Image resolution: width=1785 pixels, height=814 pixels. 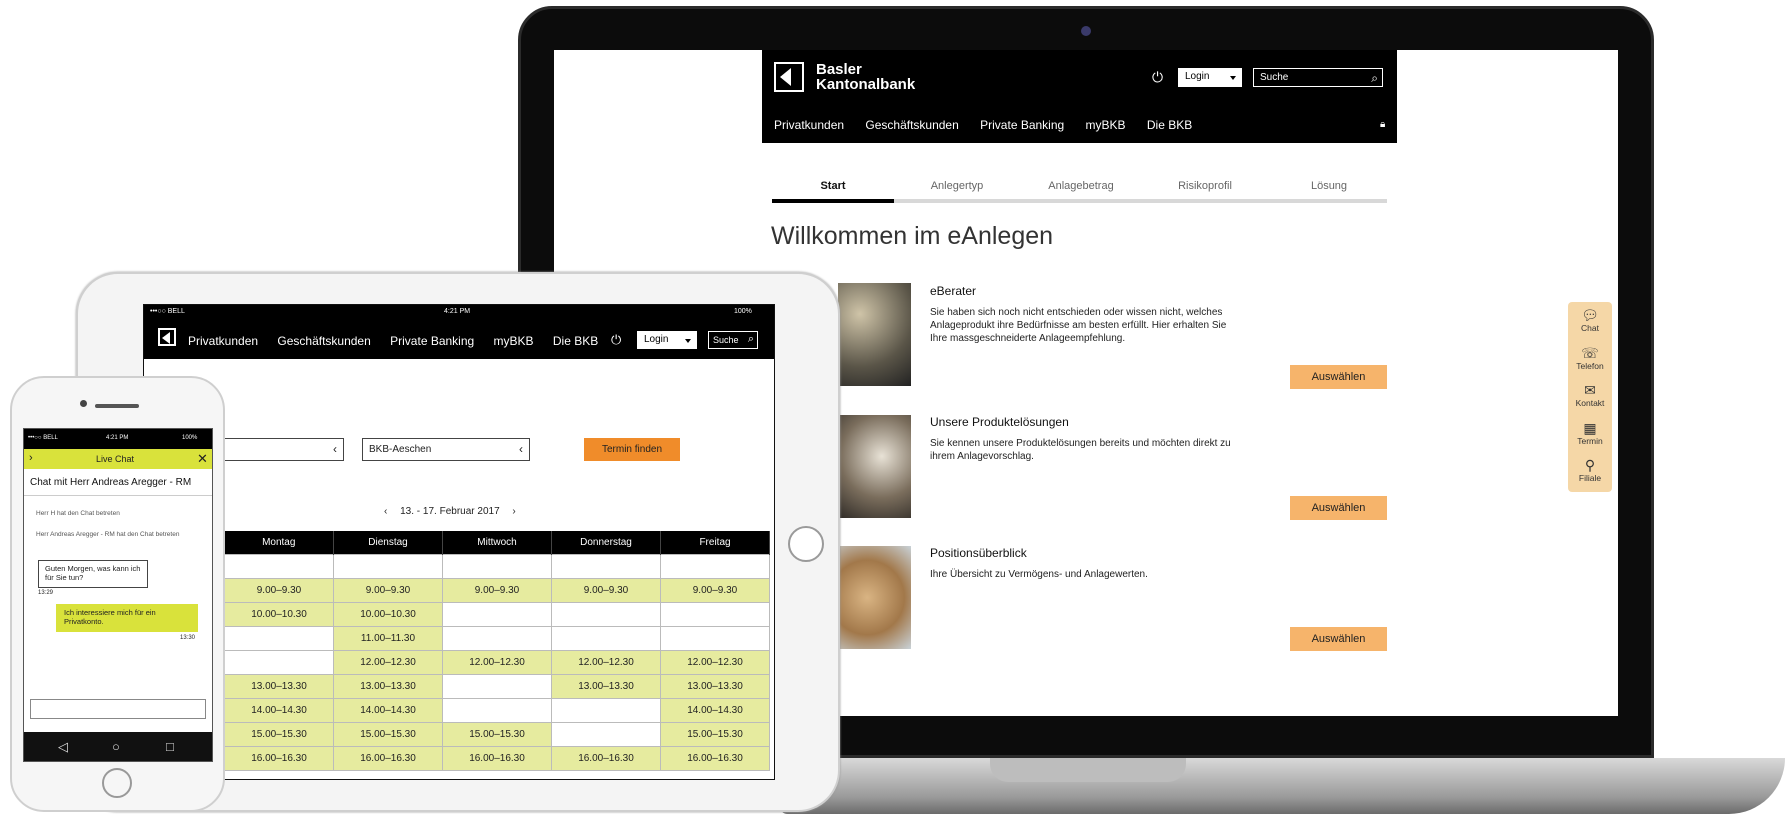 I want to click on nav-item-die-bkb: Die BKB, so click(x=1169, y=125).